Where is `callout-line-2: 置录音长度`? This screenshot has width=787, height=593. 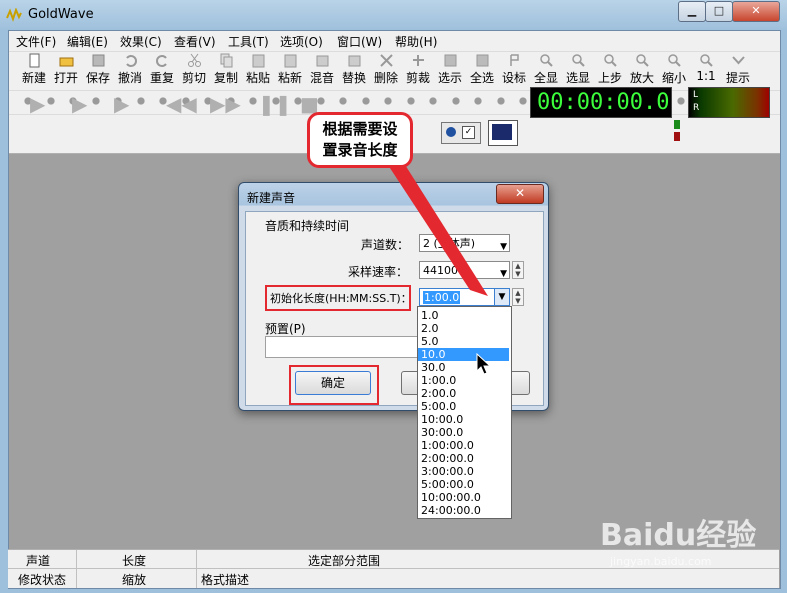
callout-line-2: 置录音长度 is located at coordinates (360, 150).